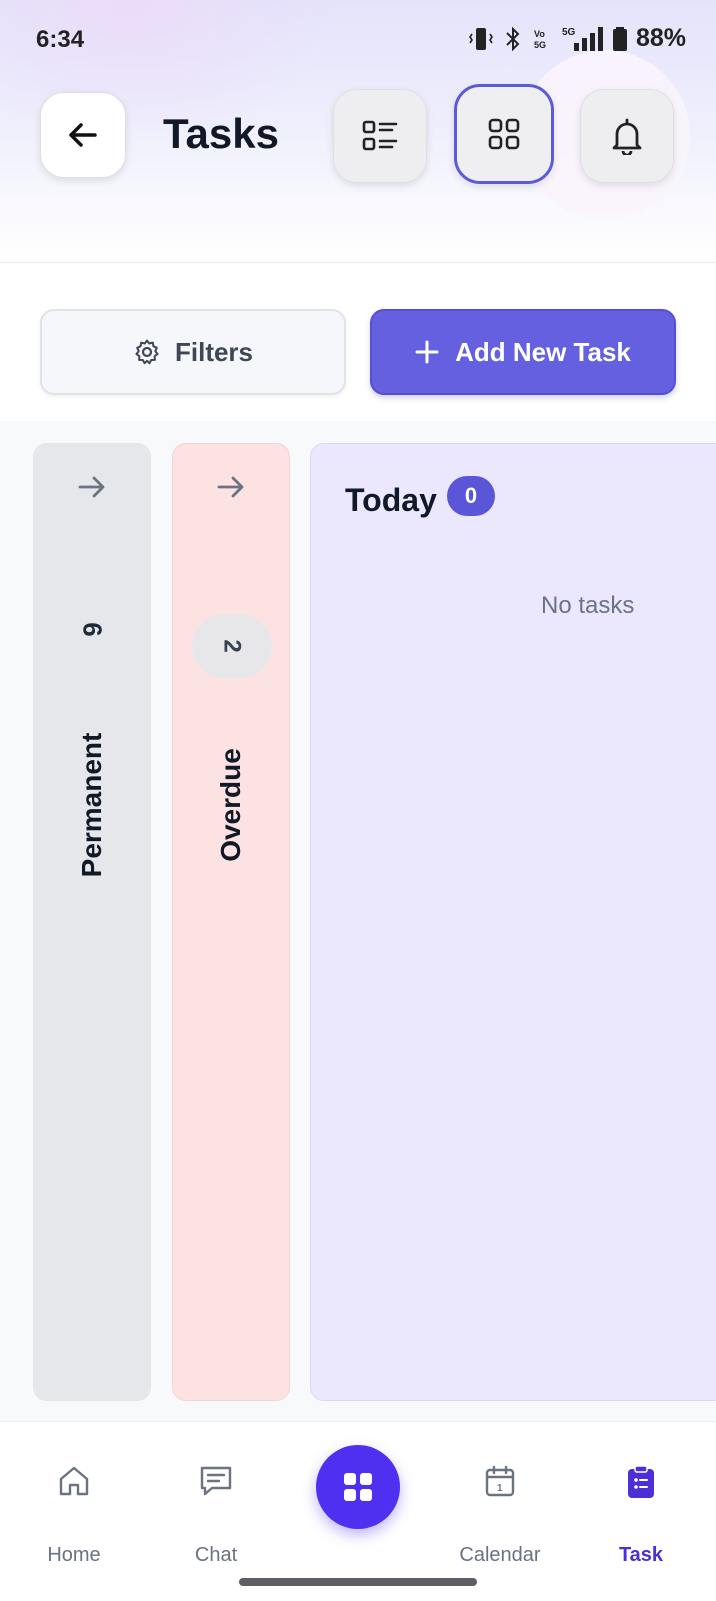 The image size is (716, 1601). Describe the element at coordinates (471, 496) in the screenshot. I see `today-count-badge: 0` at that location.